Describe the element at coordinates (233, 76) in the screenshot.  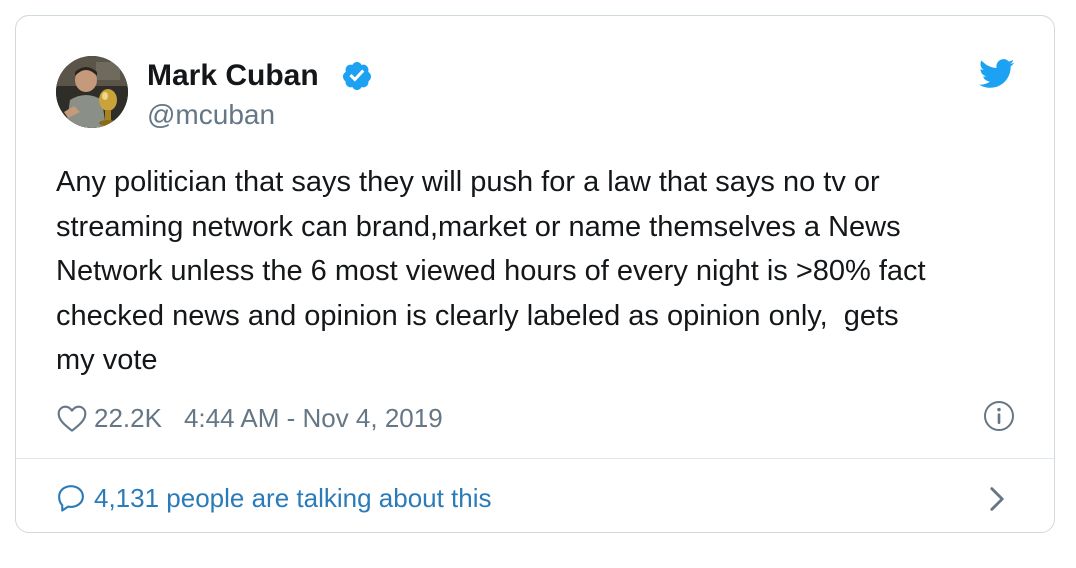
I see `author-name: Mark Cuban` at that location.